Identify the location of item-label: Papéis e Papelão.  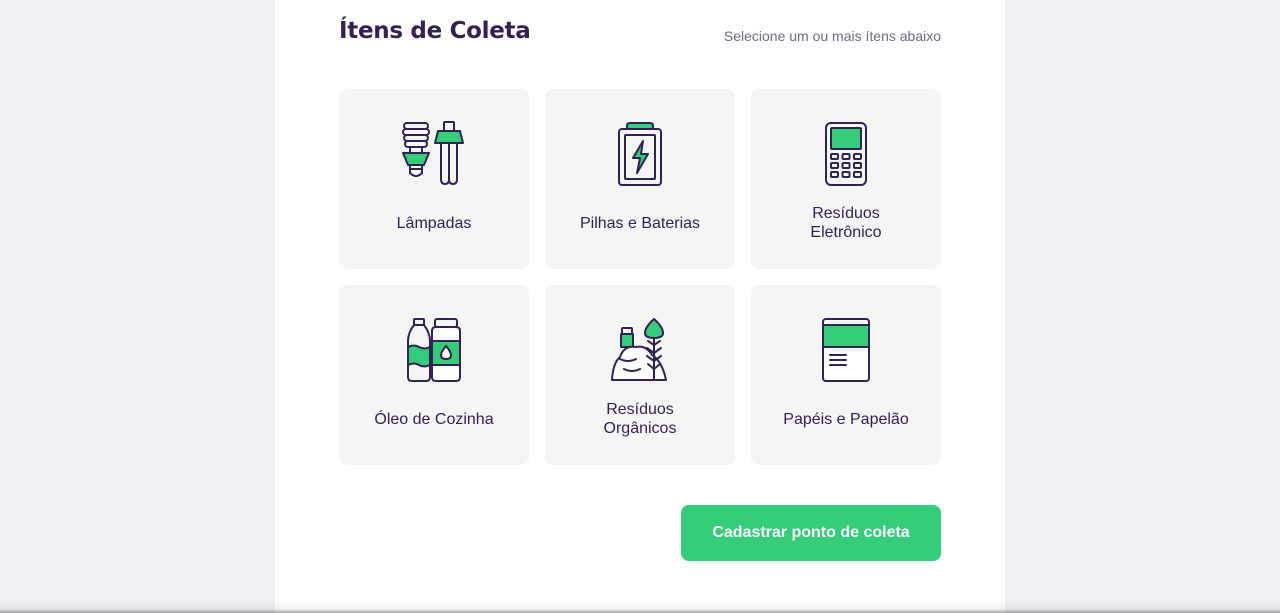
(846, 419).